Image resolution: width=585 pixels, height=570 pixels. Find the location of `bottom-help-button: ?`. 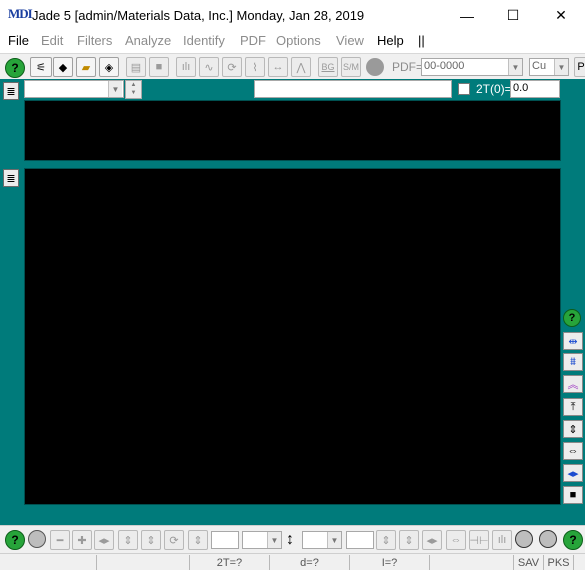

bottom-help-button: ? is located at coordinates (15, 540).